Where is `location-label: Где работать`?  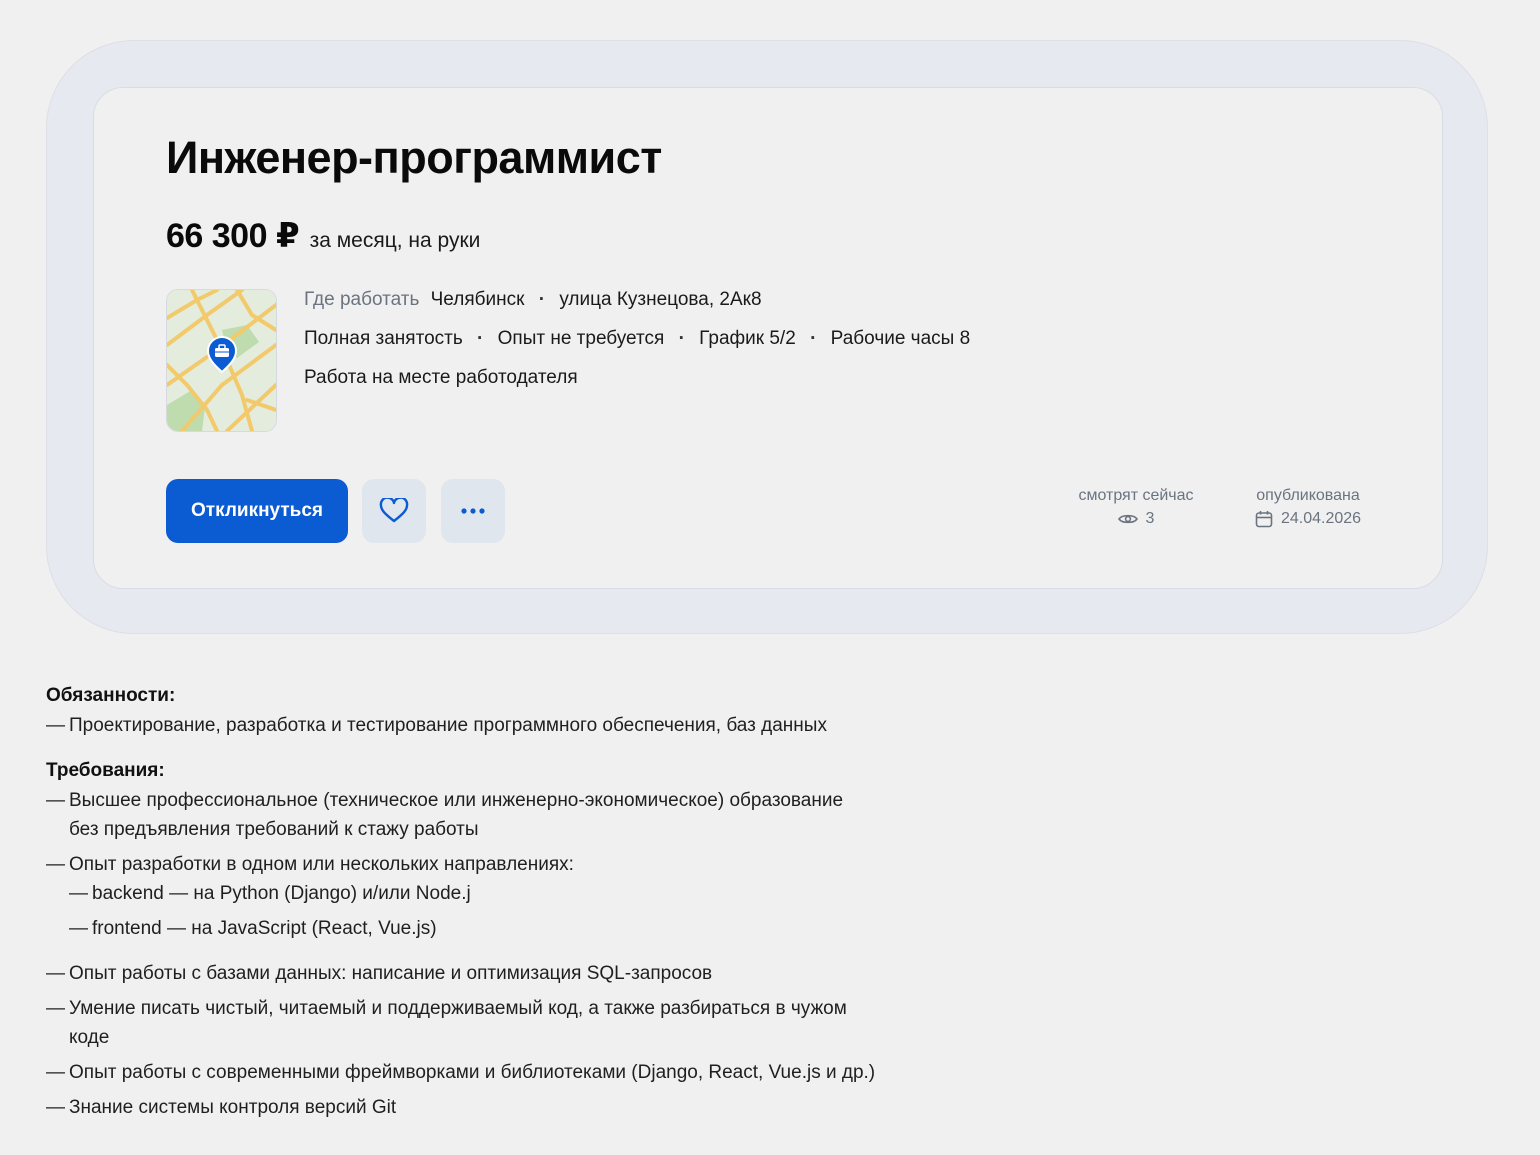
location-label: Где работать is located at coordinates (362, 299).